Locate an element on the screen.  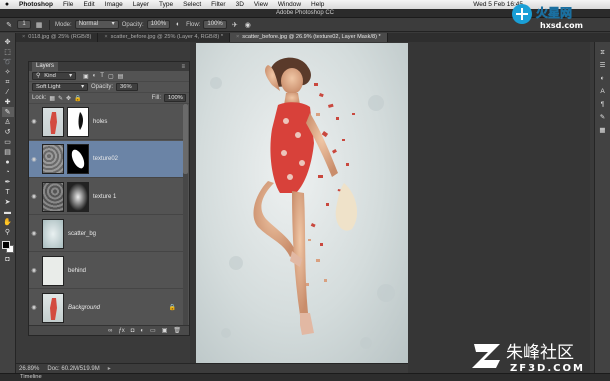
brush-panel-icon: ✎ is located at coordinates (603, 118).